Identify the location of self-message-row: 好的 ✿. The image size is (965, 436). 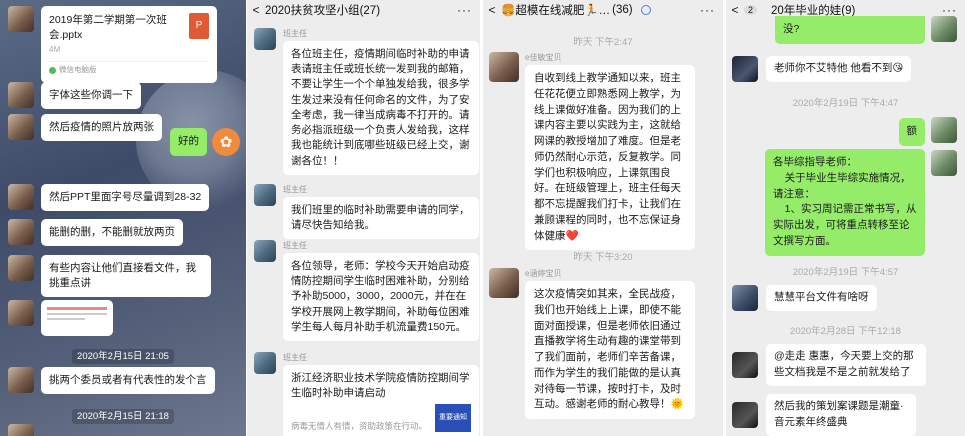
(205, 142).